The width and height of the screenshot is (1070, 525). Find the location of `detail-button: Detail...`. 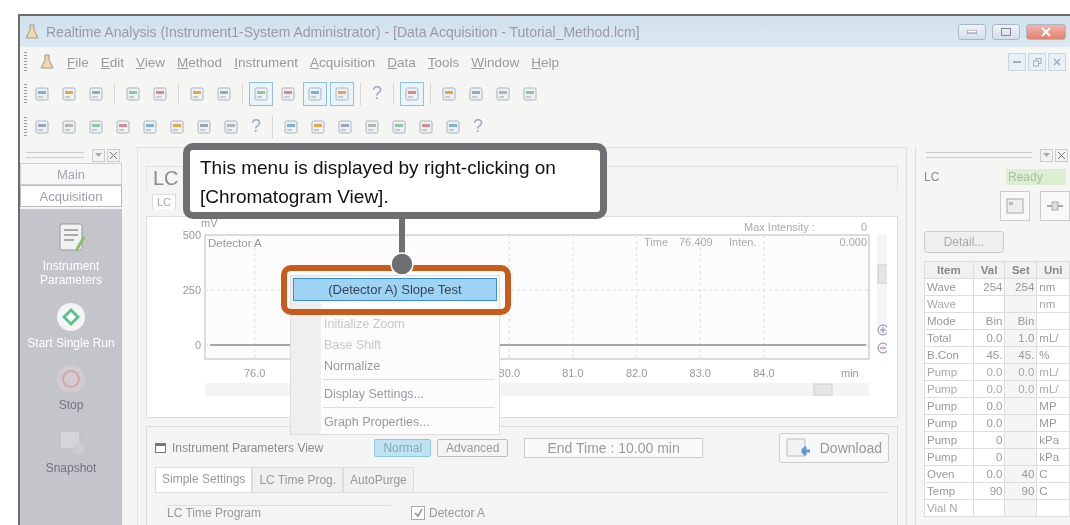

detail-button: Detail... is located at coordinates (964, 242).